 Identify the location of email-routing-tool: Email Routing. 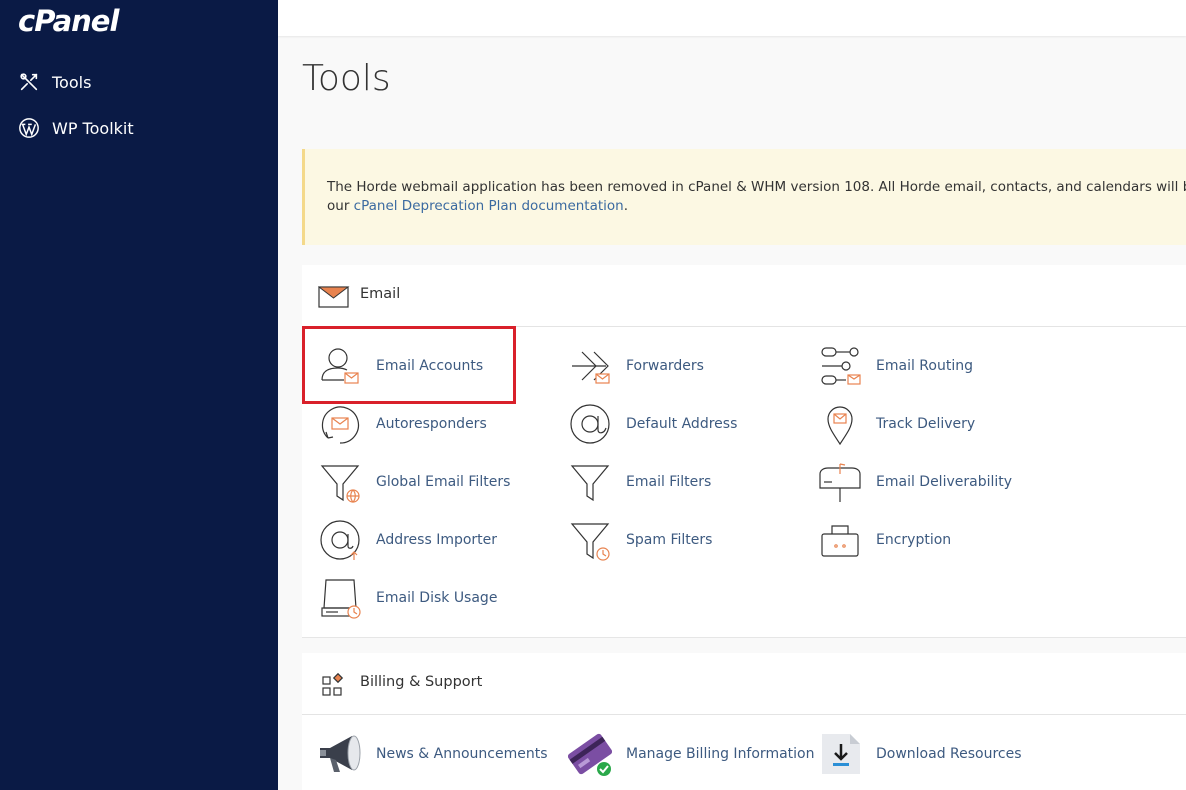
(895, 366).